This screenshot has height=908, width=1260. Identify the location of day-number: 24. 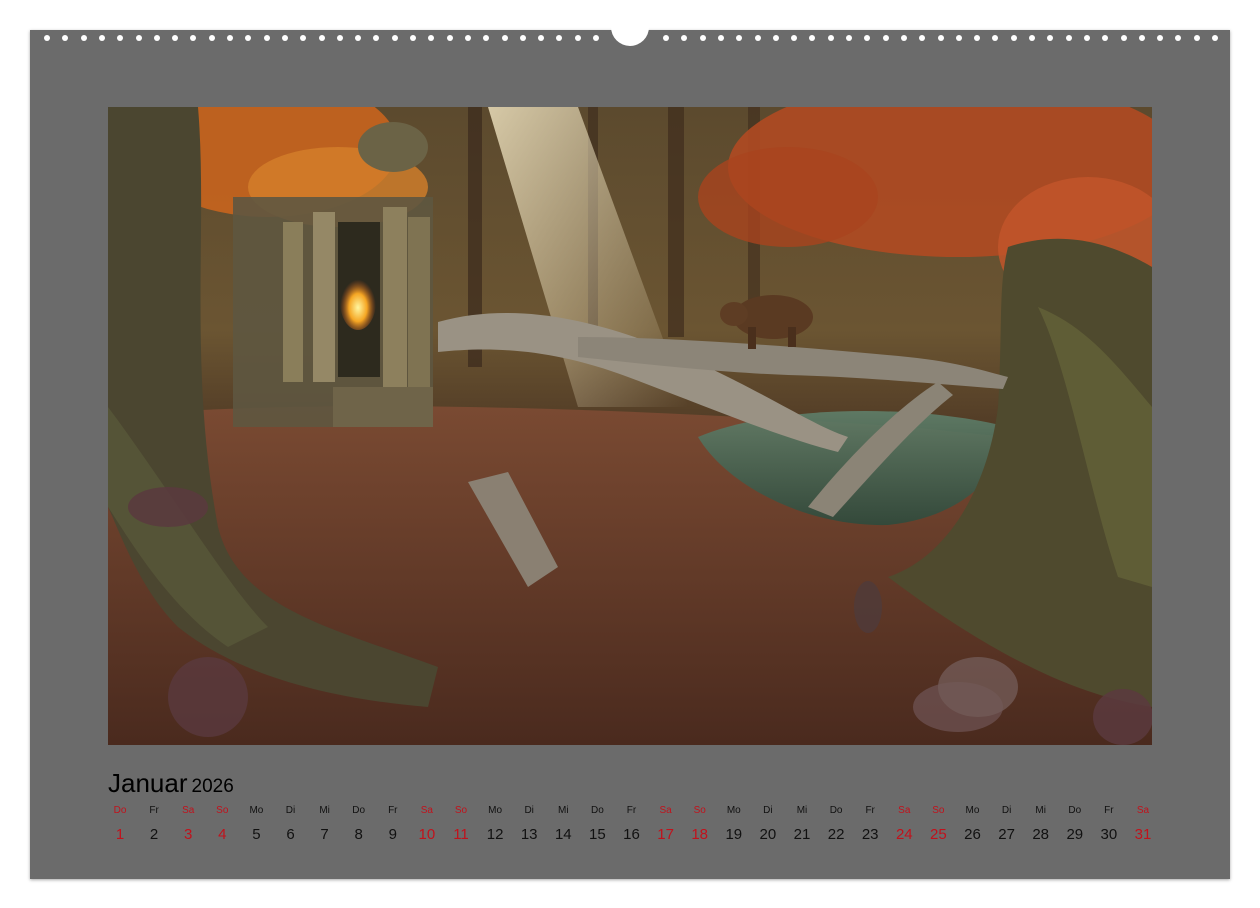
(904, 834).